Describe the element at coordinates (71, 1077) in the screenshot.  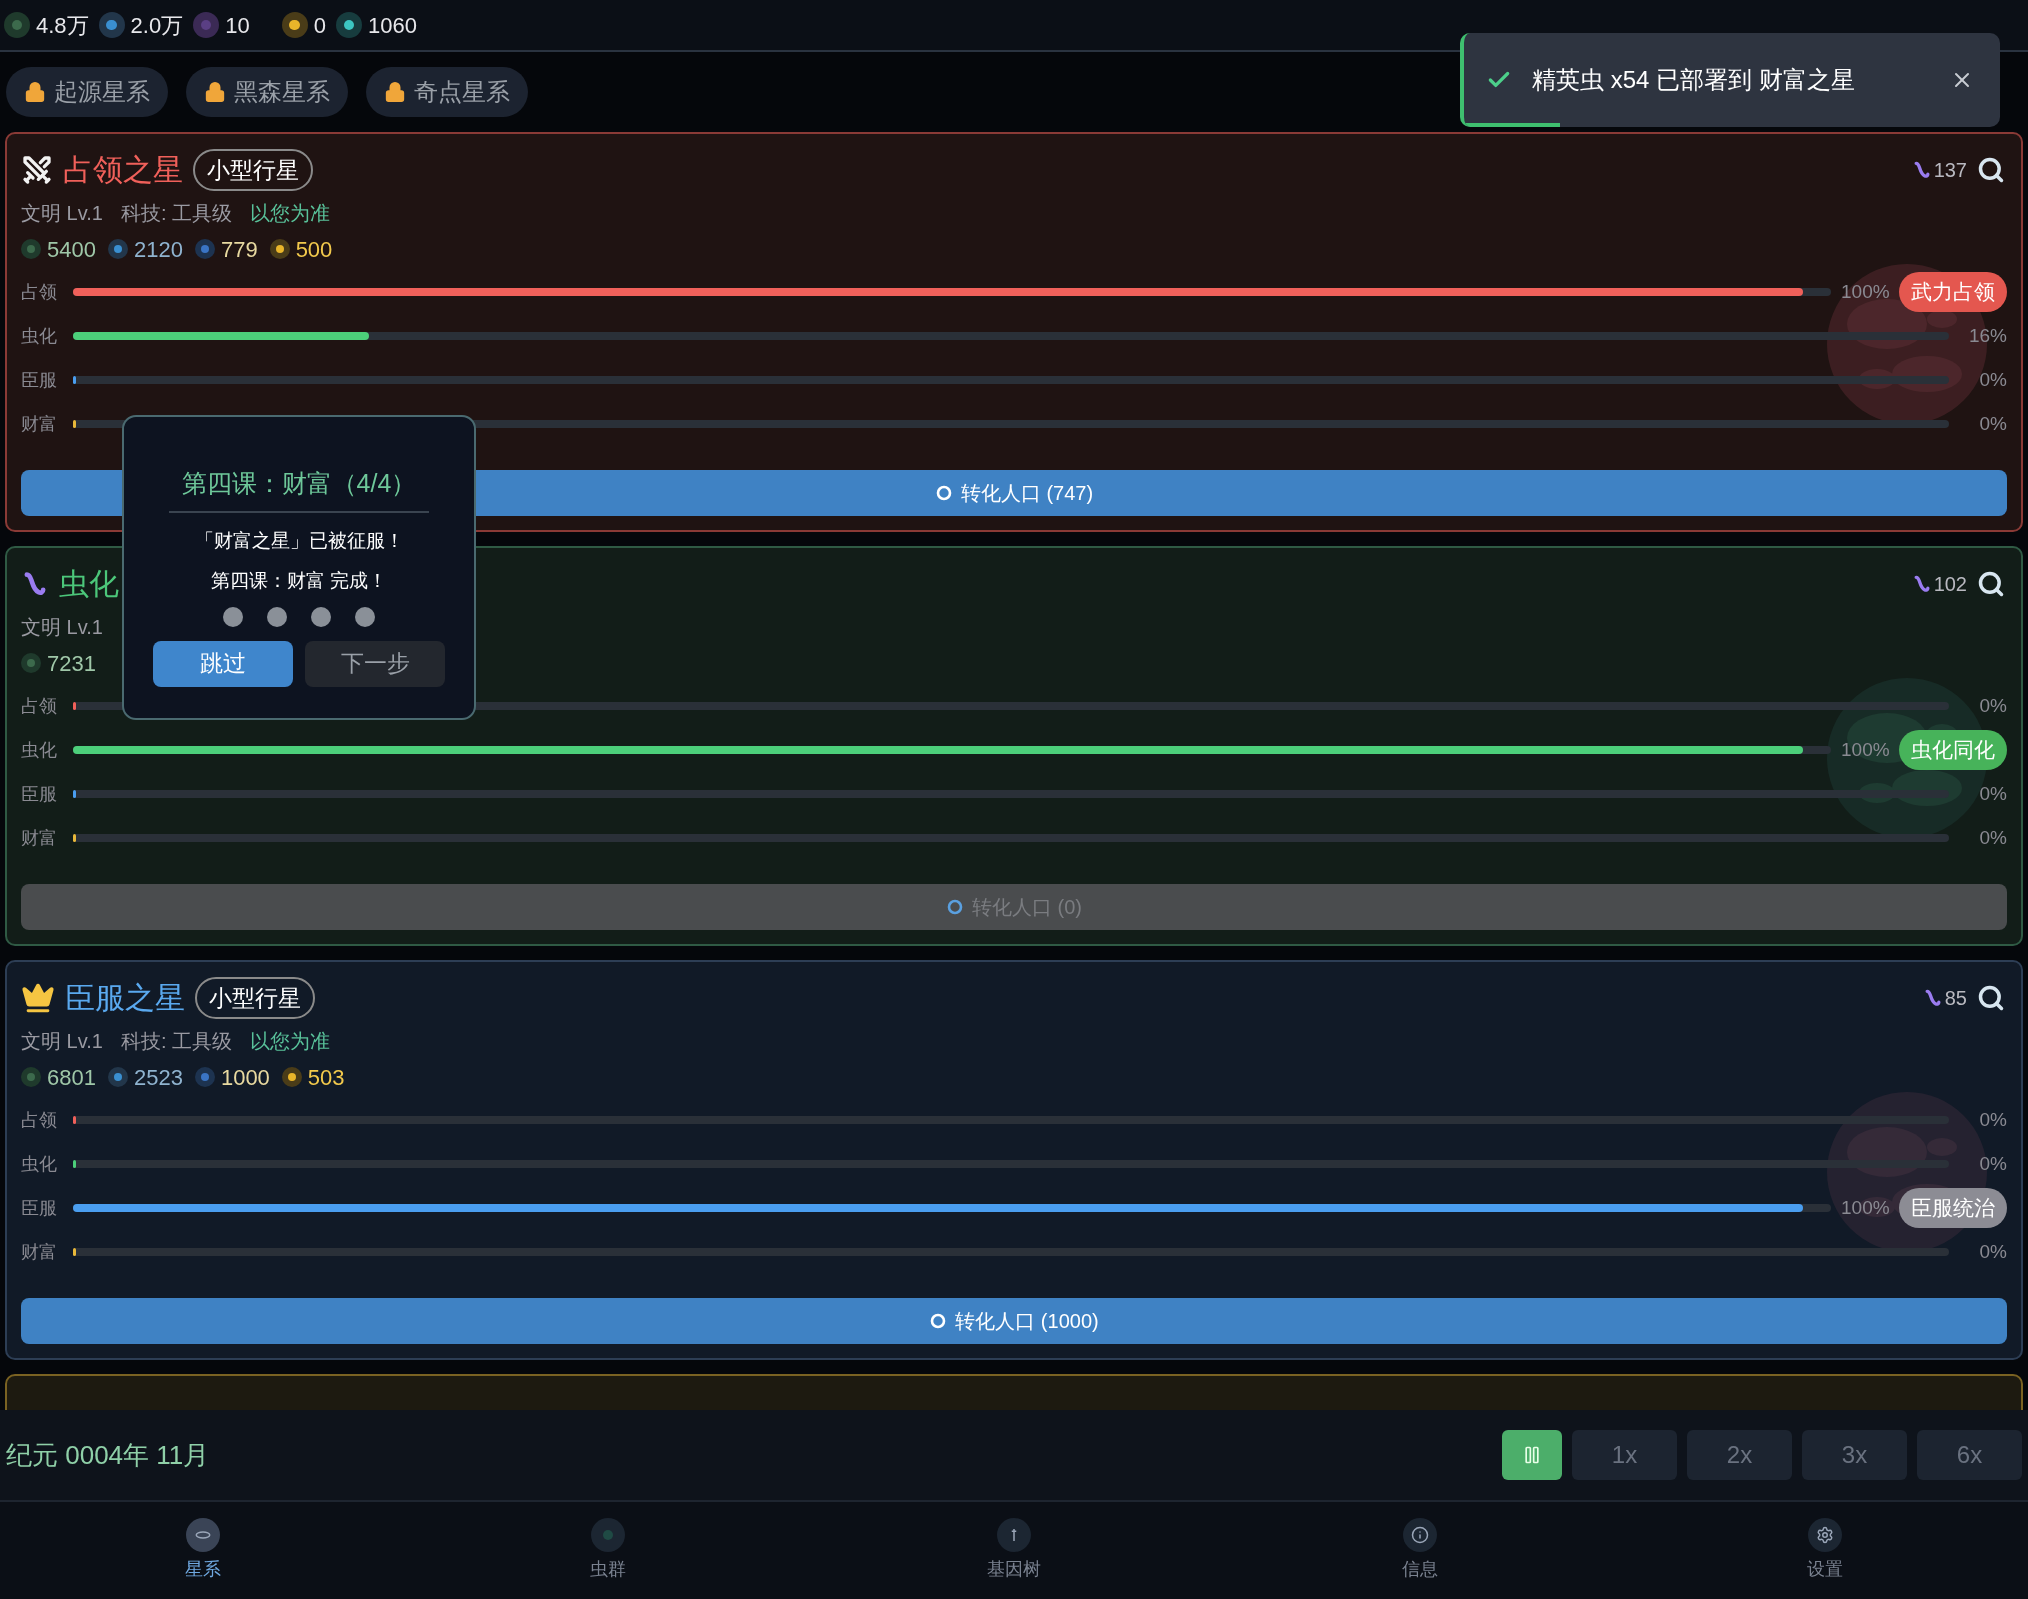
I see `resource-value: 6801` at that location.